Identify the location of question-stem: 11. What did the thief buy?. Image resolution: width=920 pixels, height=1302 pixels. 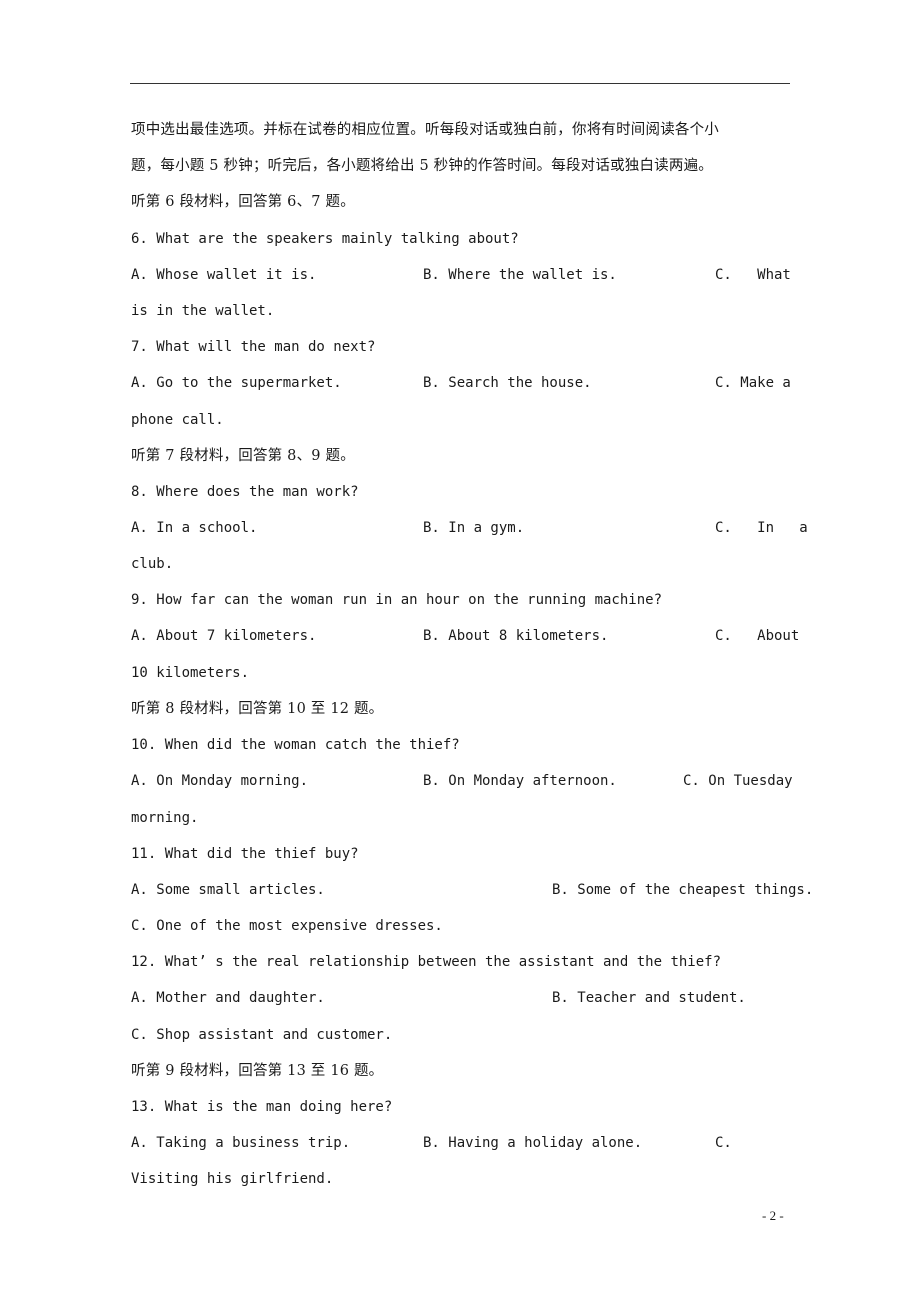
(245, 854).